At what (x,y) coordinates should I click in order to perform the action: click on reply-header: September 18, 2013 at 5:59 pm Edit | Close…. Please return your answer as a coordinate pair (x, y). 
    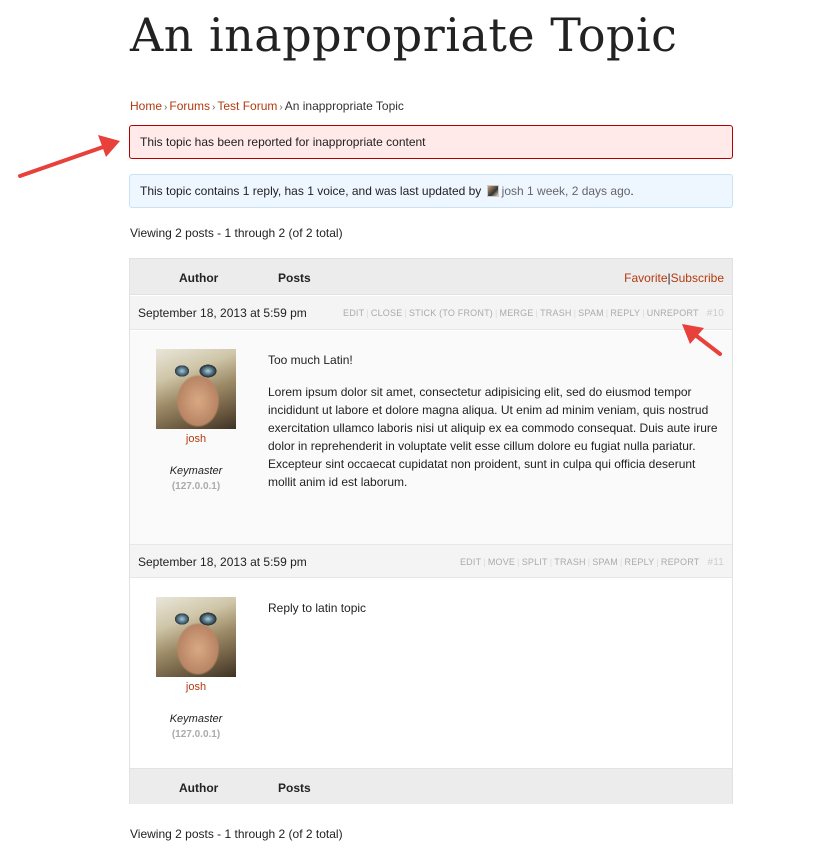
    Looking at the image, I should click on (431, 313).